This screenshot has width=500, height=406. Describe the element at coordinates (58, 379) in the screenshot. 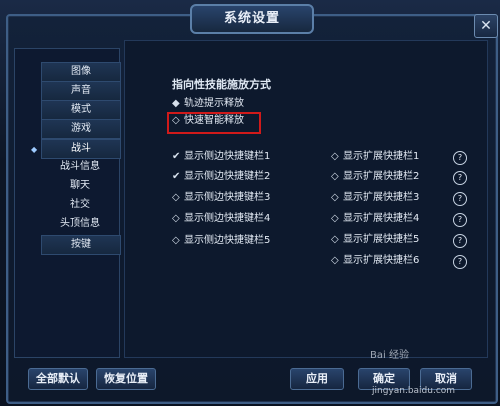

I see `reset-all-button: 全部默认` at that location.